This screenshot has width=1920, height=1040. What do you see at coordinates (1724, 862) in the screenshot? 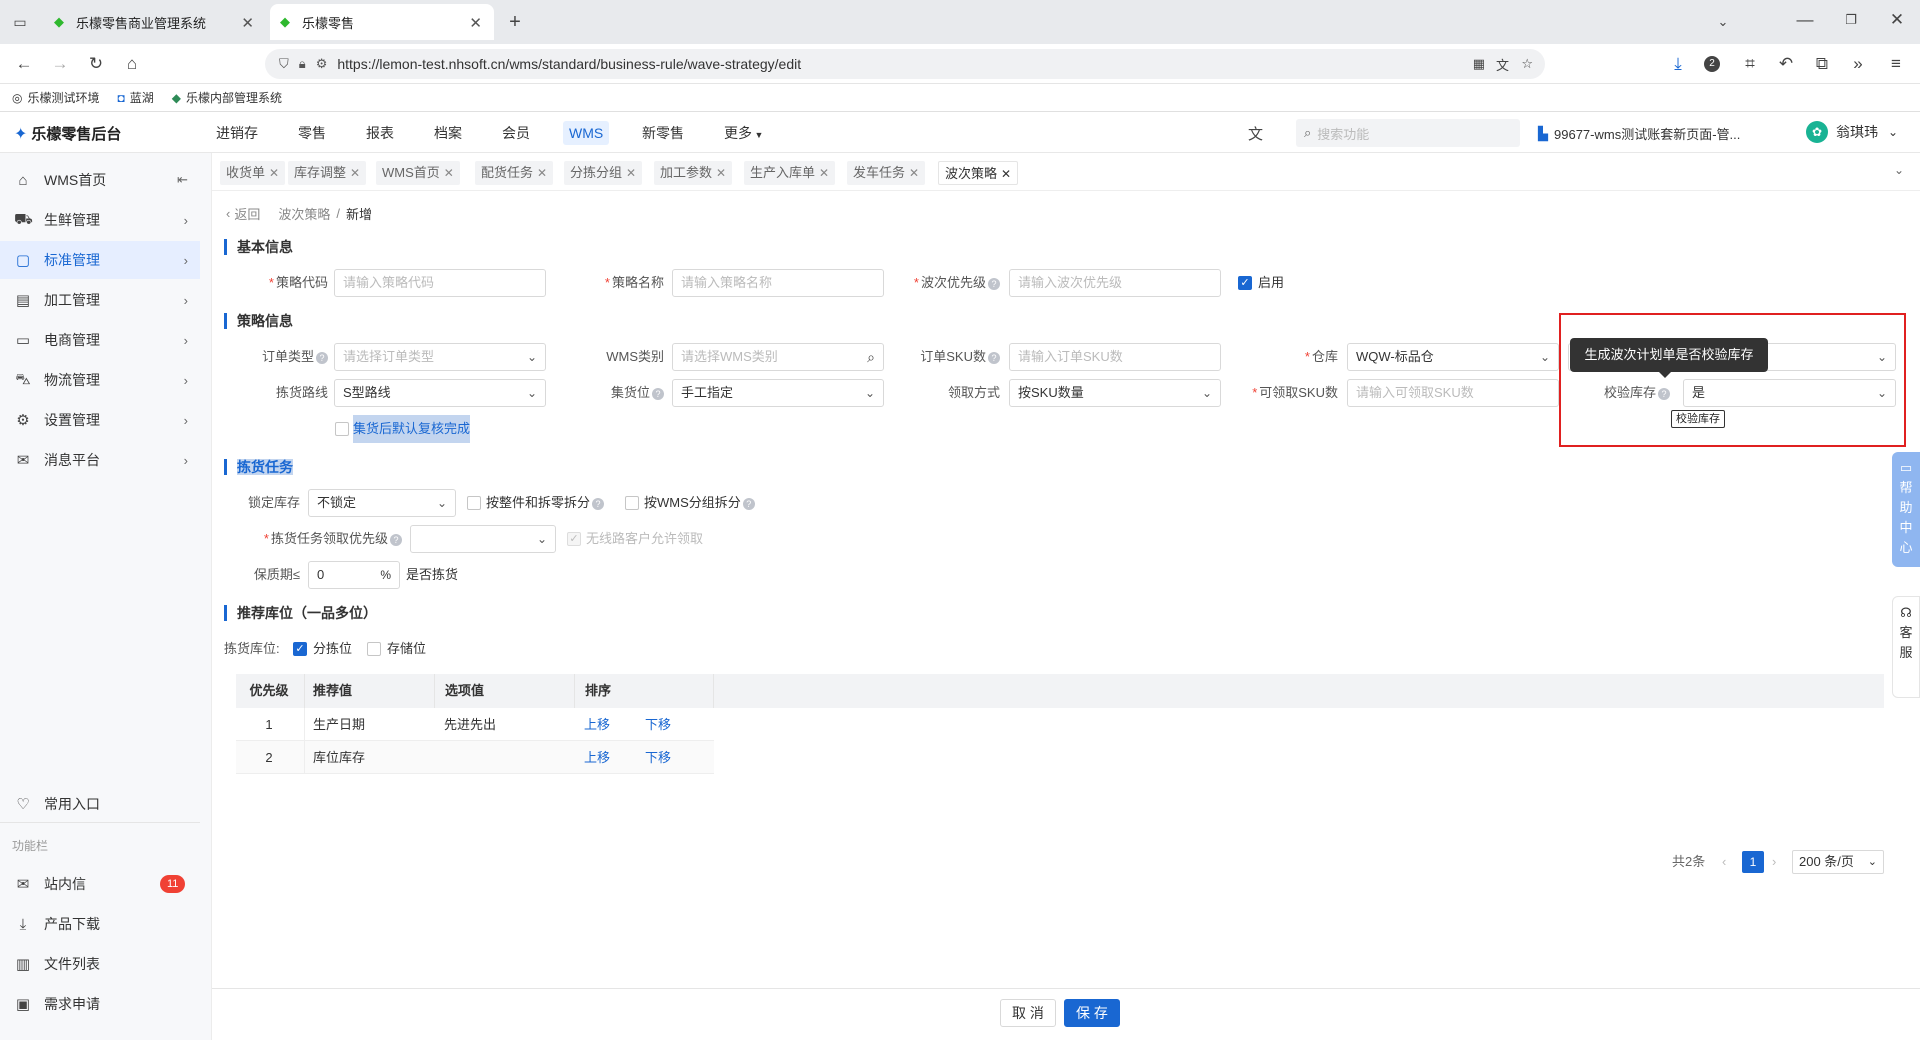
I see `pager-prev-icon: ‹` at bounding box center [1724, 862].